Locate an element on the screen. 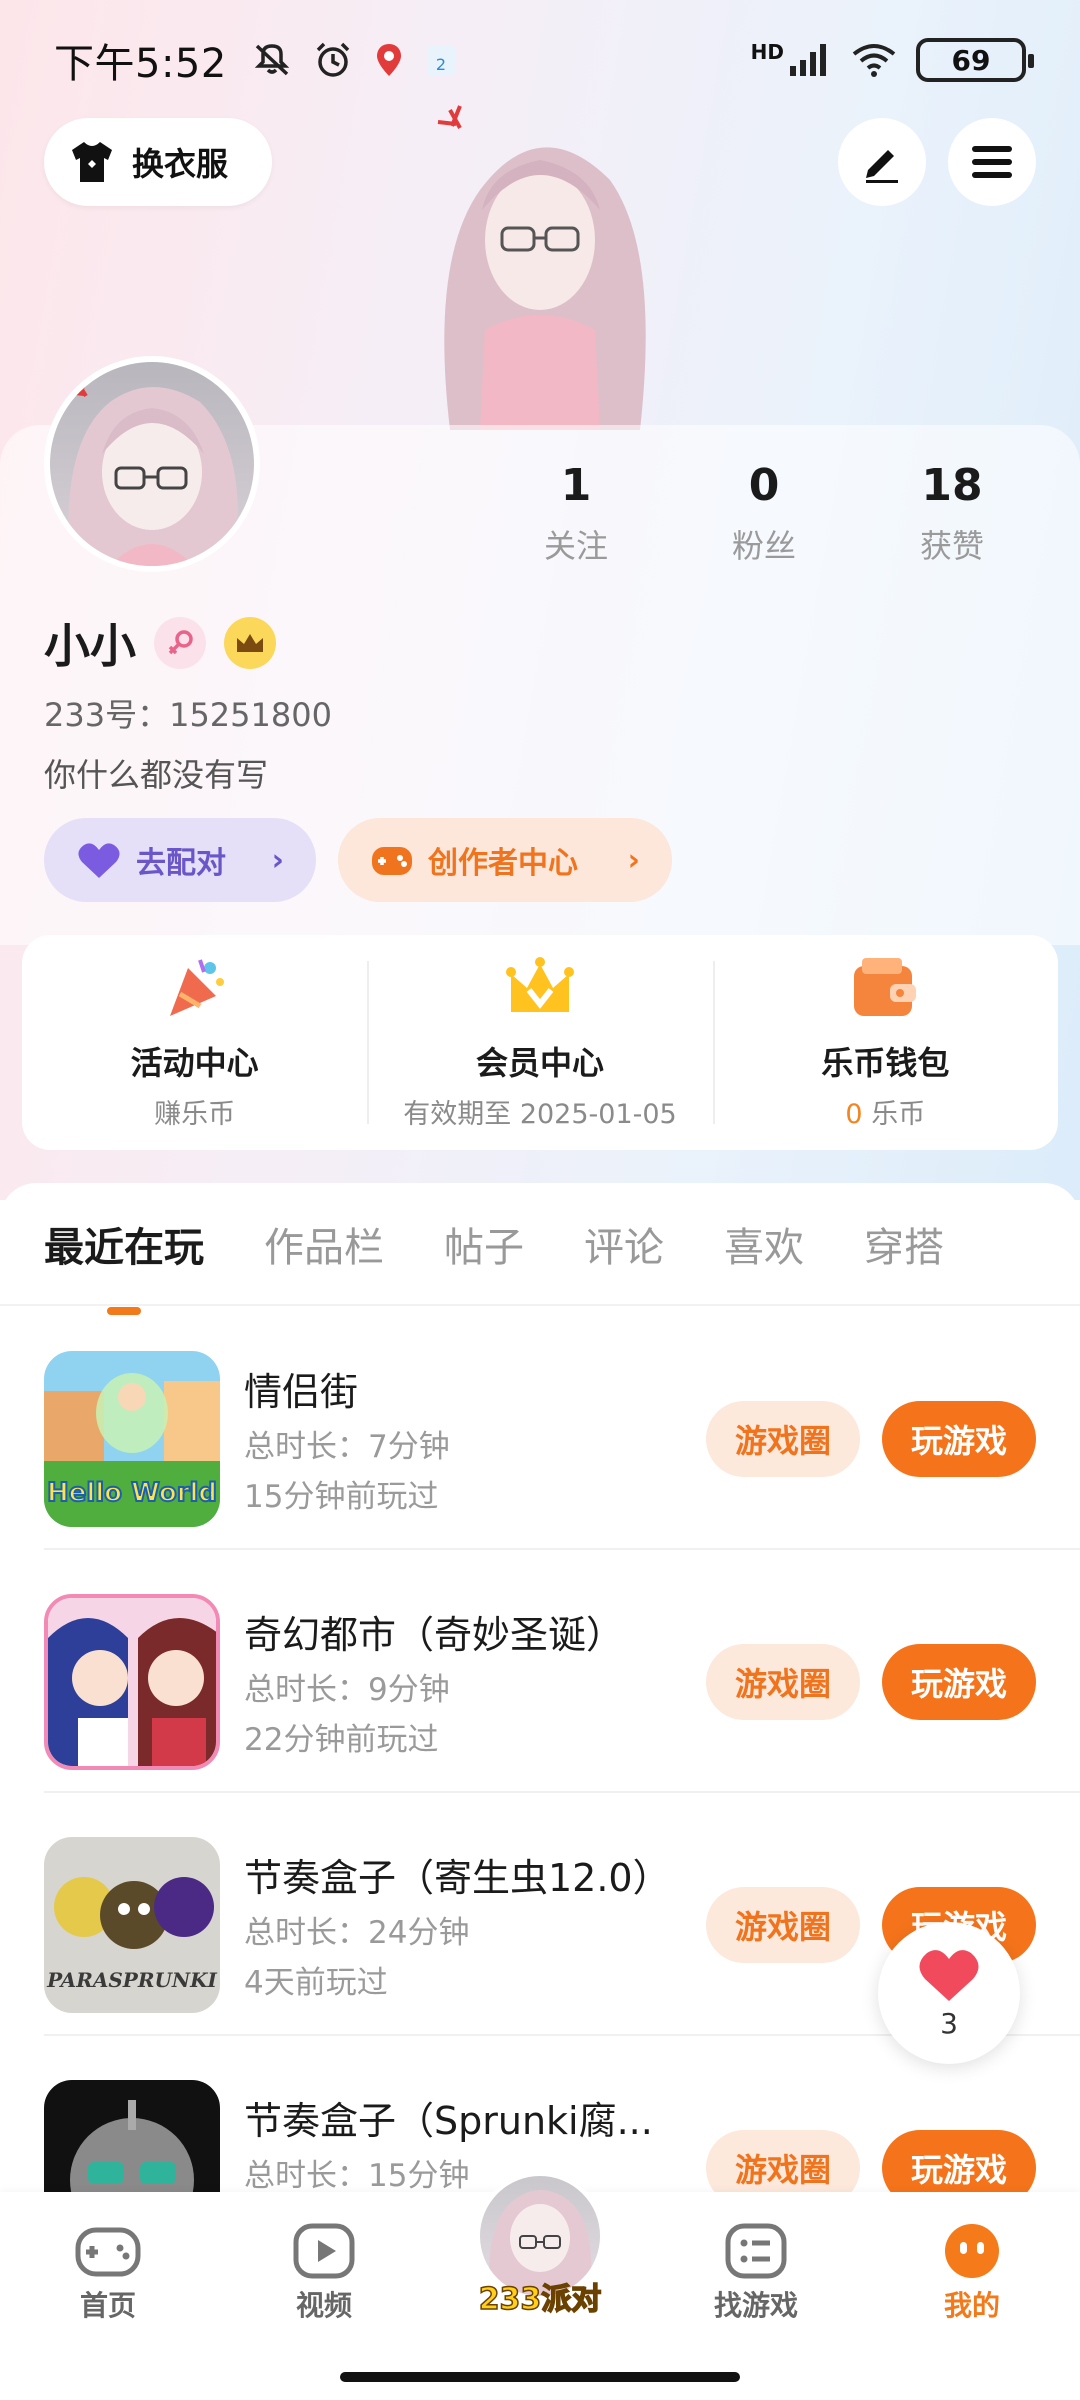  stat-fans-label: 粉丝 is located at coordinates (763, 546).